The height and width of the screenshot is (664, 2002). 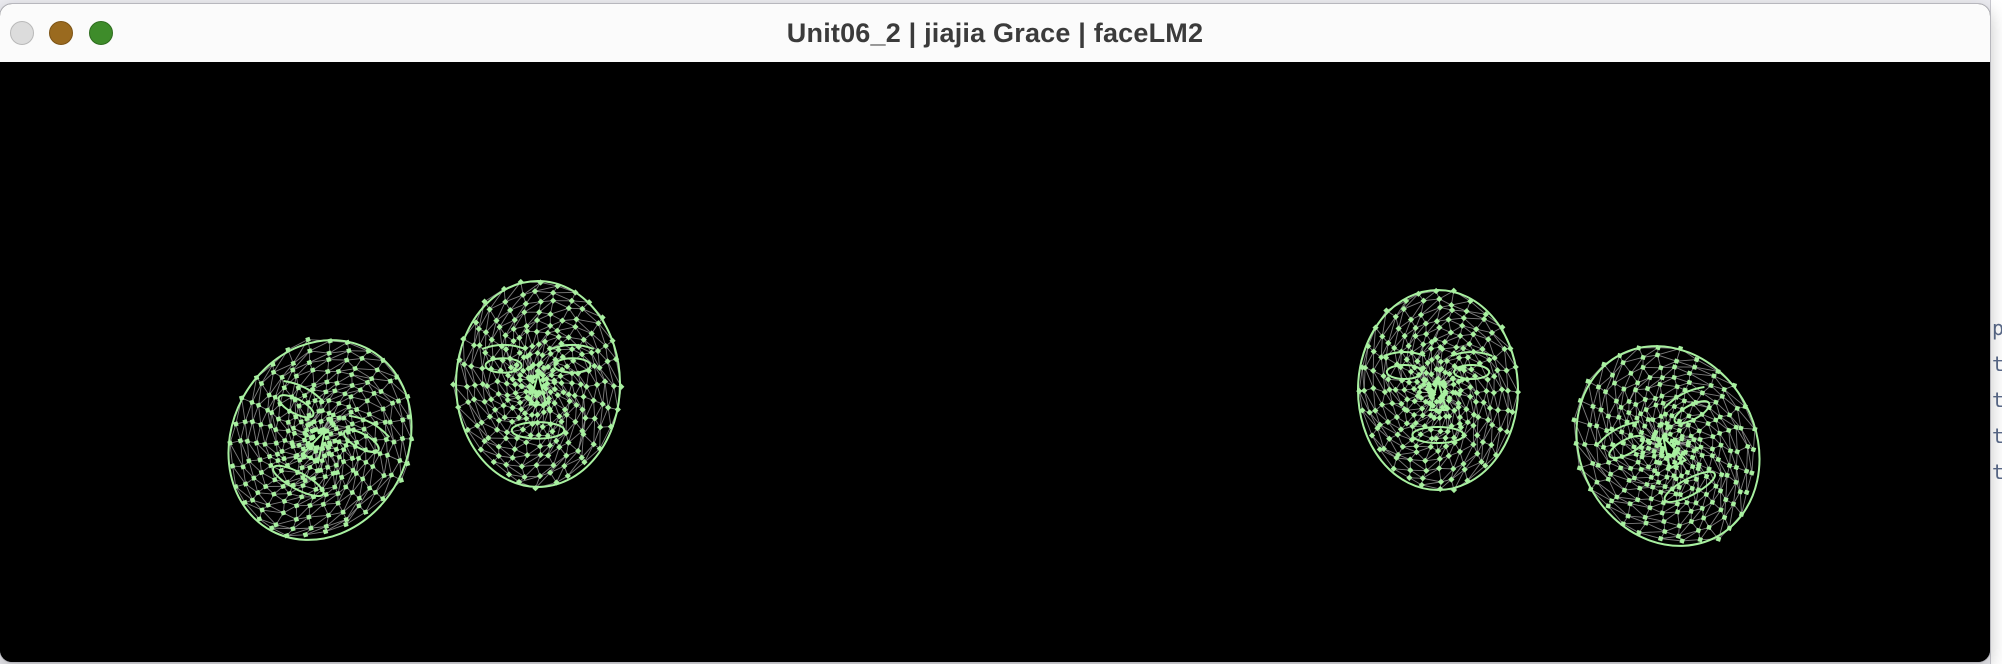 I want to click on window-title: Unit06_2 | jiajia Grace | faceLM2, so click(x=995, y=33).